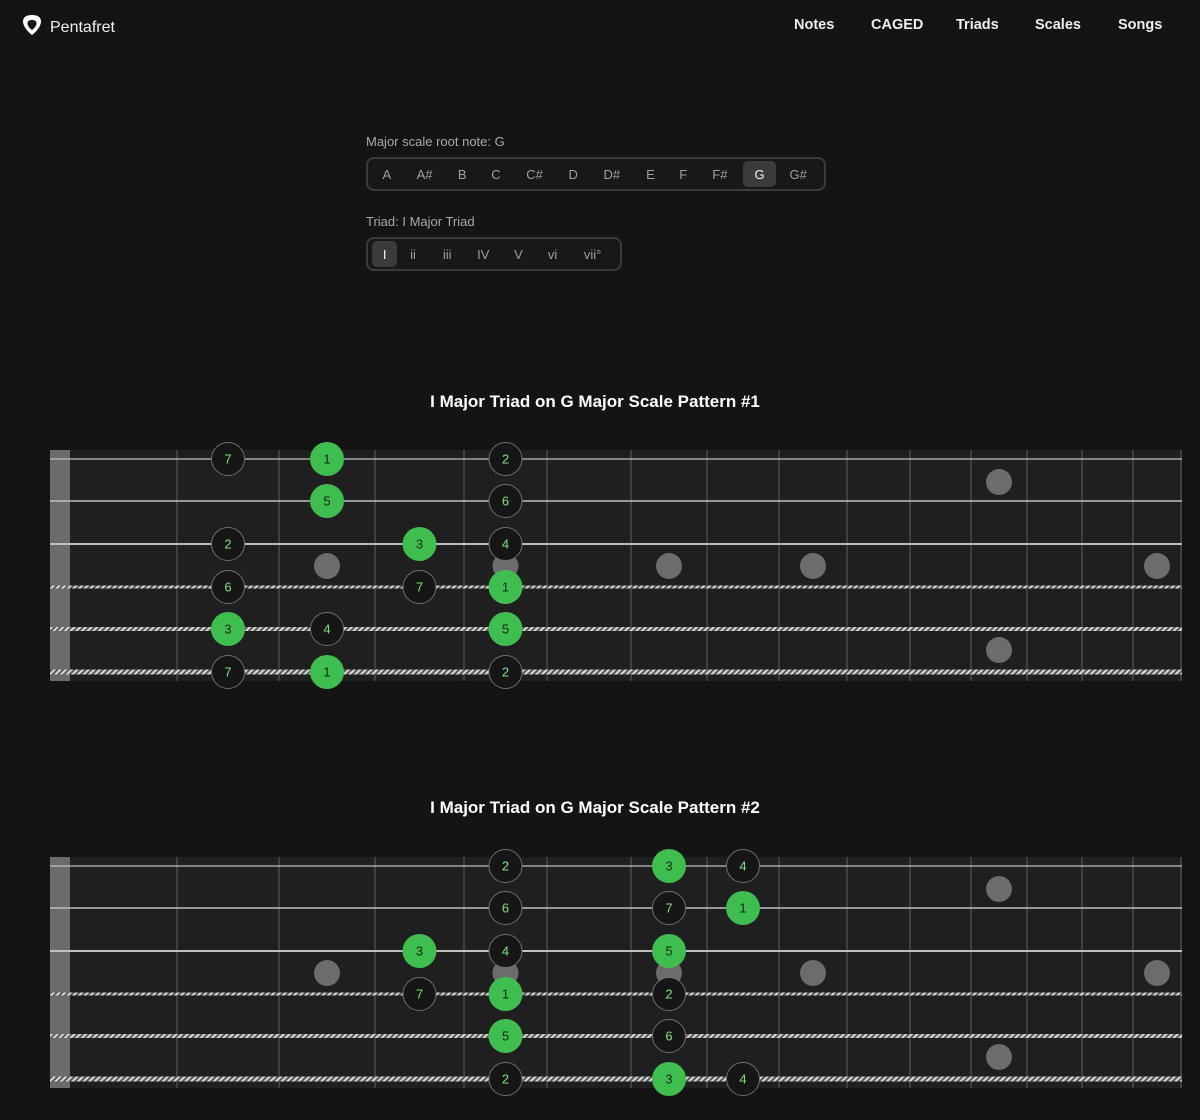 The image size is (1200, 1120). What do you see at coordinates (897, 25) in the screenshot?
I see `nav-link-caged: CAGED` at bounding box center [897, 25].